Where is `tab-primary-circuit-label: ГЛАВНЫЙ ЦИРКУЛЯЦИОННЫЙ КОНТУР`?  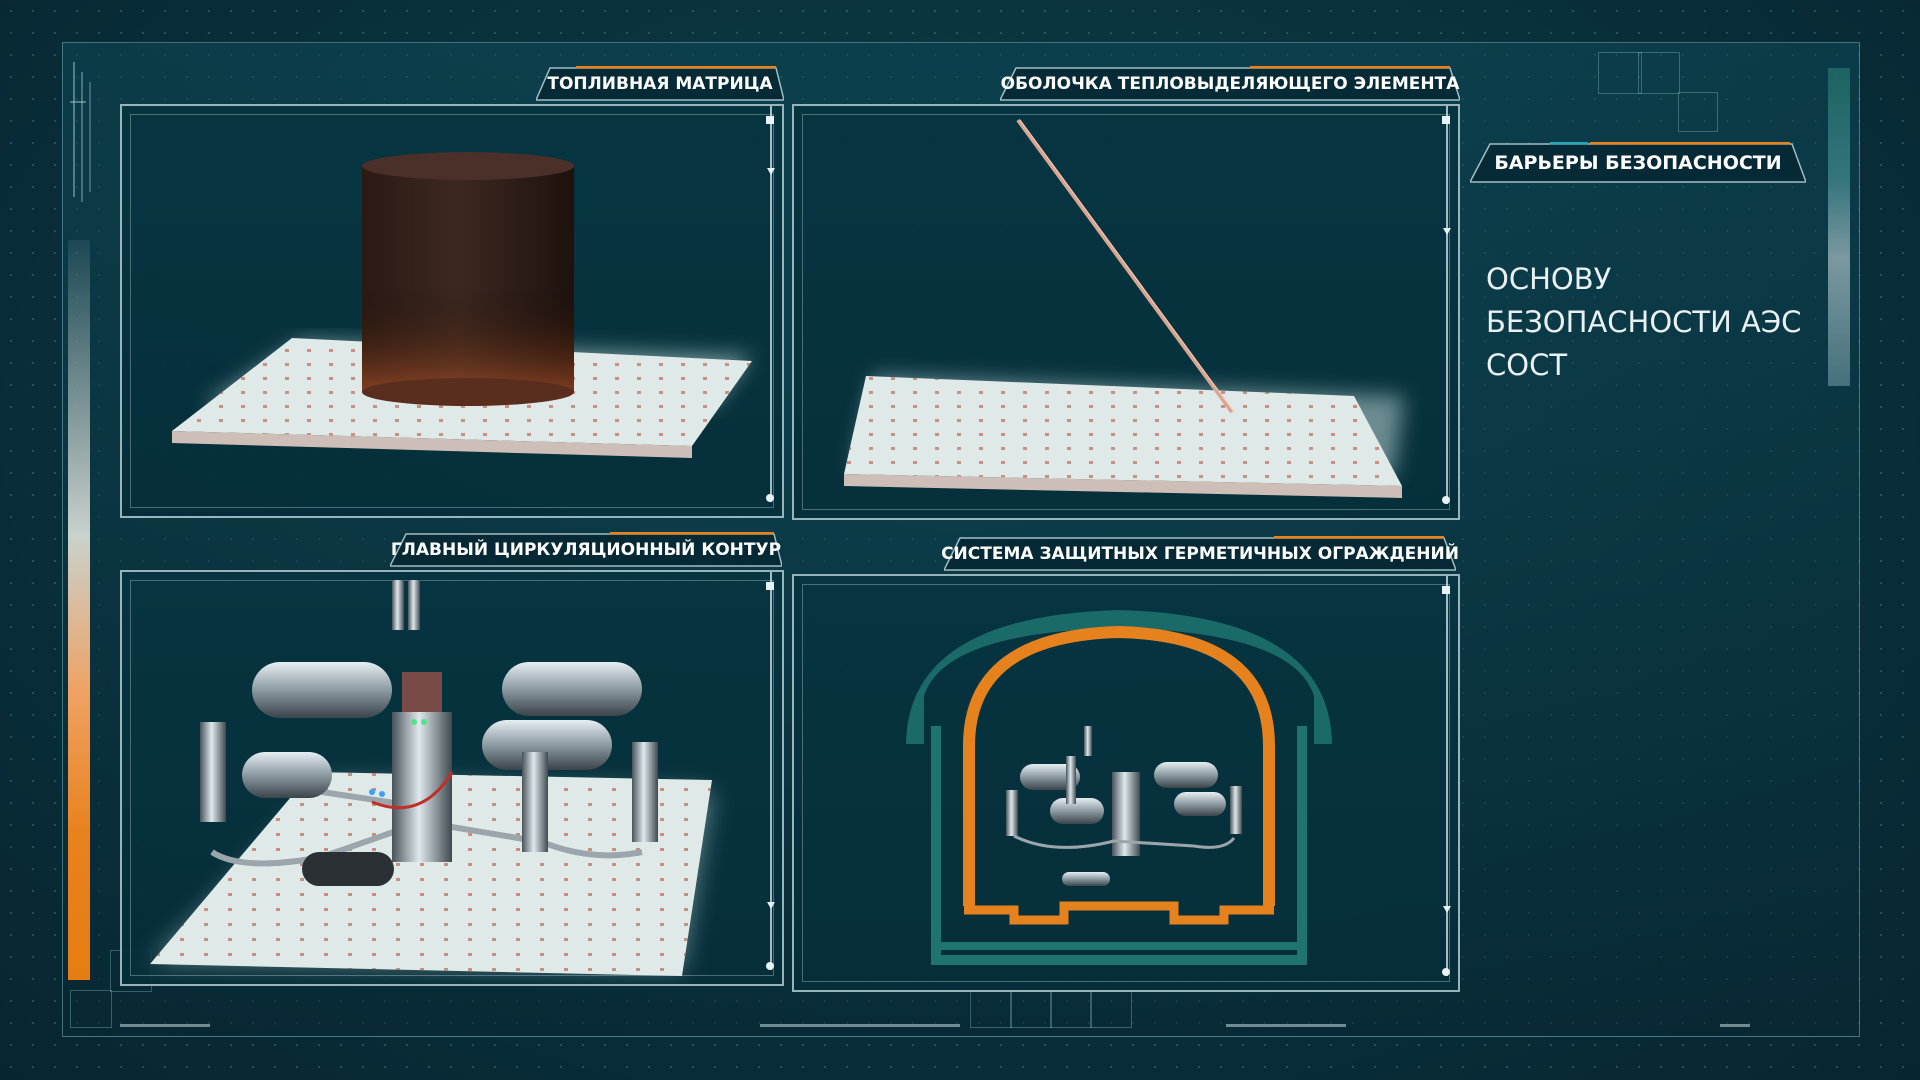
tab-primary-circuit-label: ГЛАВНЫЙ ЦИРКУЛЯЦИОННЫЙ КОНТУР is located at coordinates (586, 550).